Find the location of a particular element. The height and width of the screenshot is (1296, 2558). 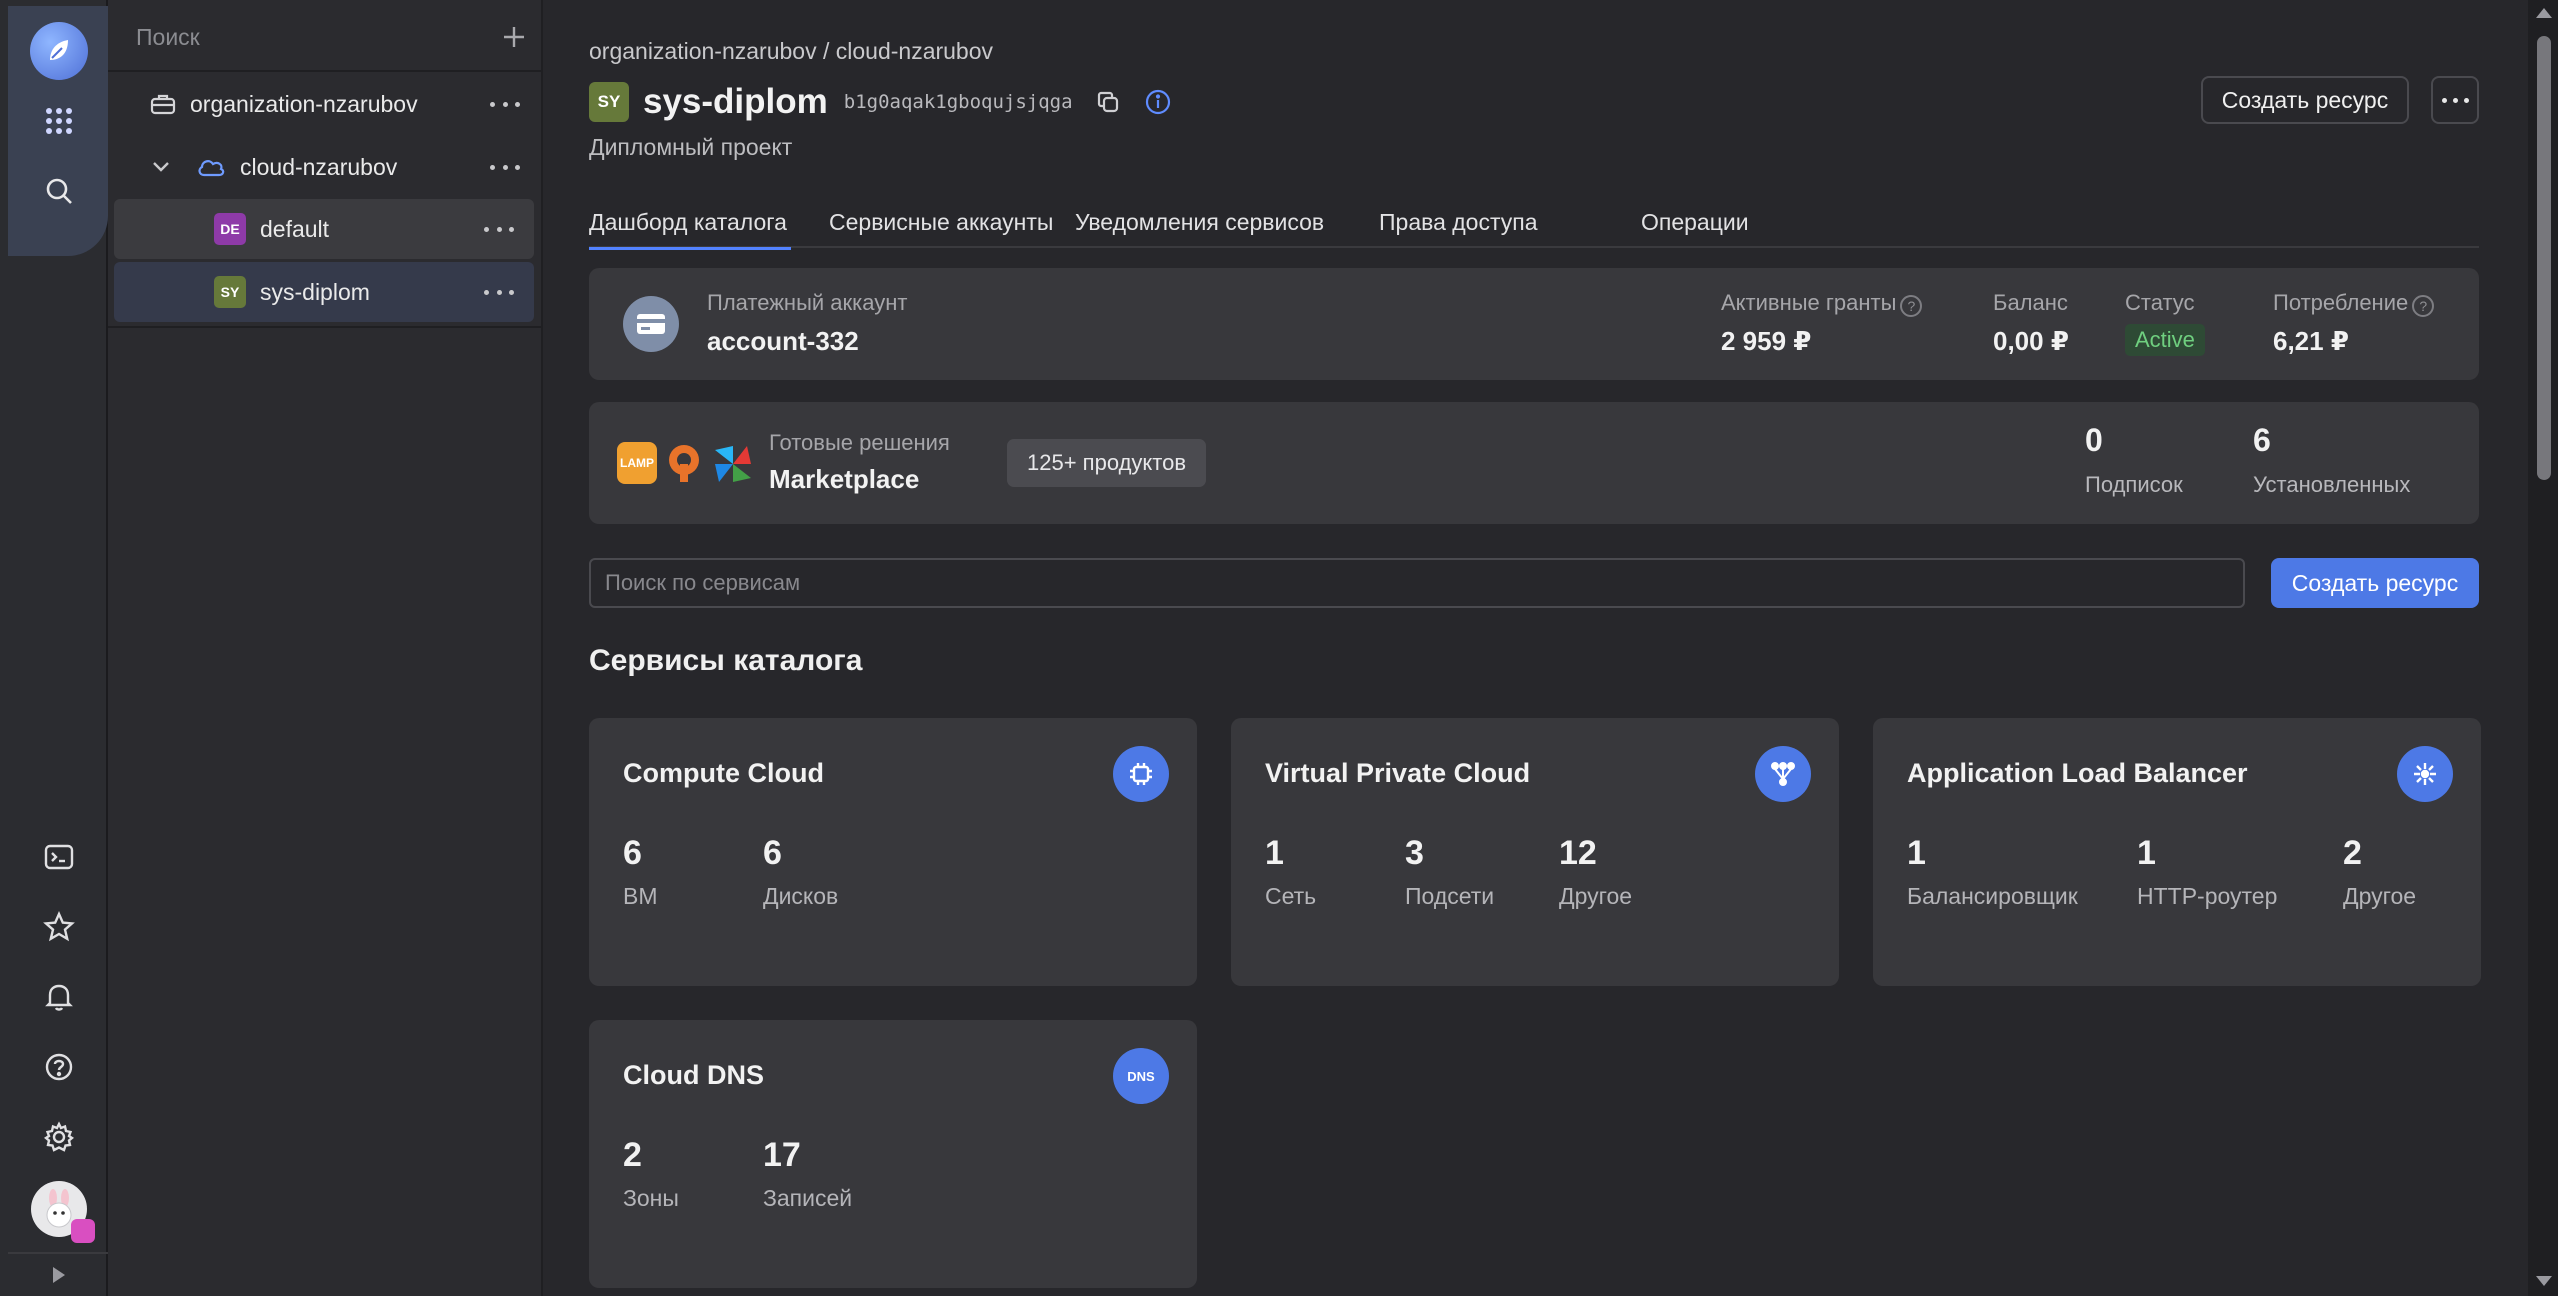

service-card-compute-cloud: Compute Cloud 6 ВМ 6 Дисков is located at coordinates (893, 852).